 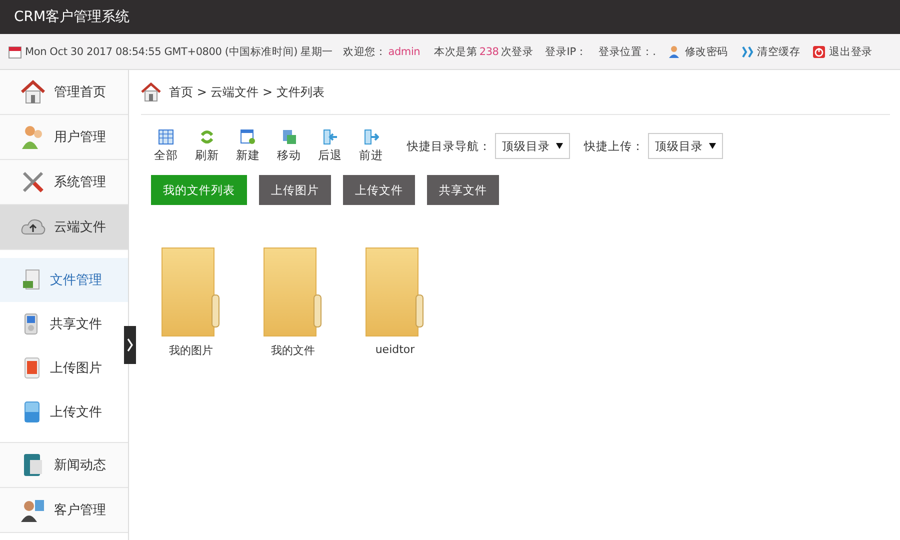 What do you see at coordinates (246, 92) in the screenshot?
I see `breadcrumb: 首页 > 云端文件 > 文件列表` at bounding box center [246, 92].